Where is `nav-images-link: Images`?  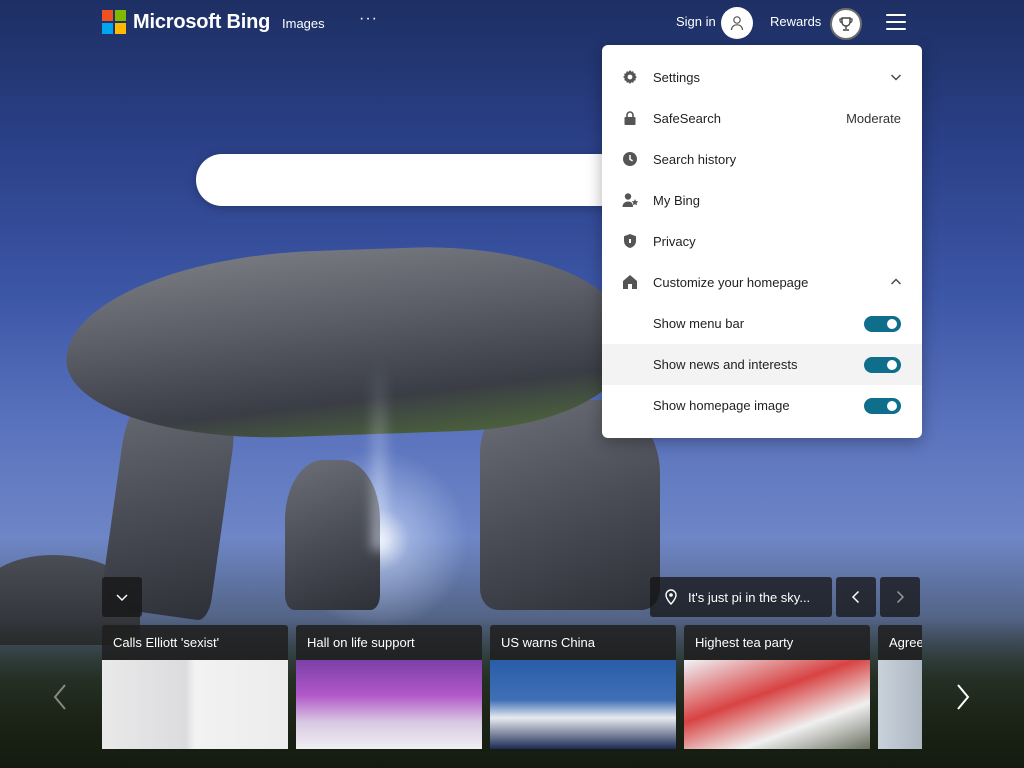
nav-images-link: Images is located at coordinates (303, 23).